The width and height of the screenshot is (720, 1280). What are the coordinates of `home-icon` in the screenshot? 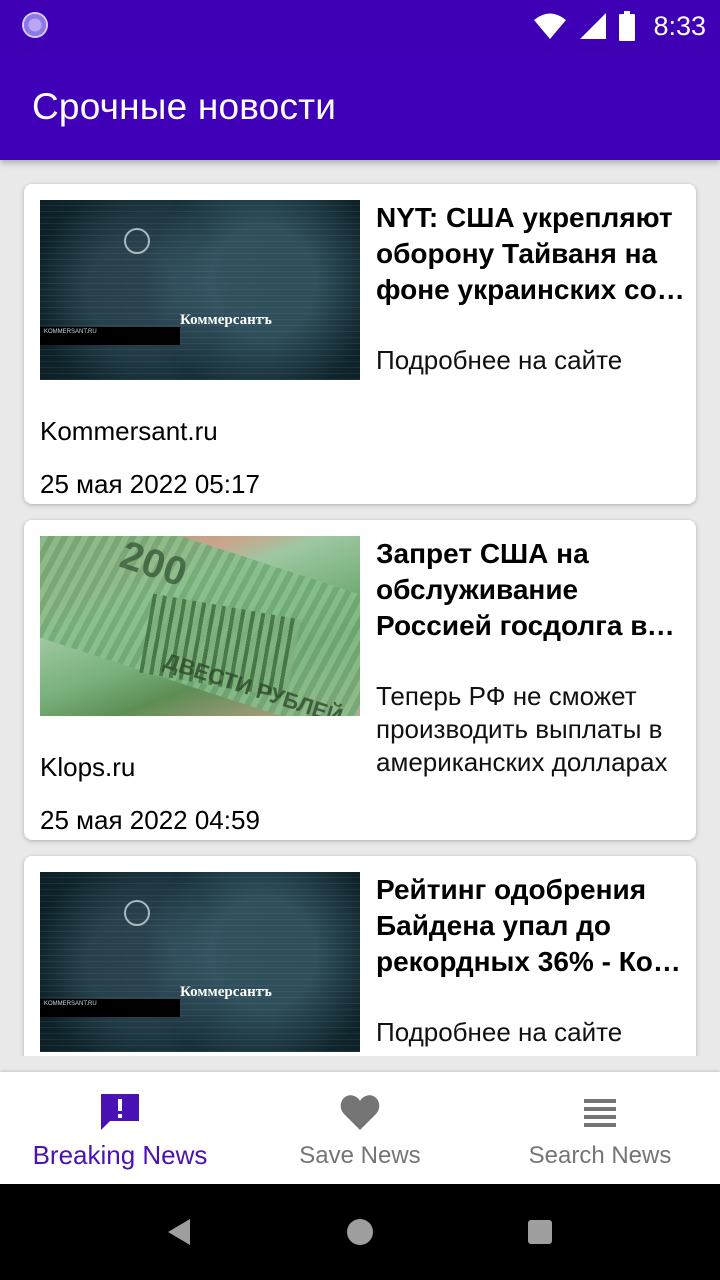 It's located at (360, 1232).